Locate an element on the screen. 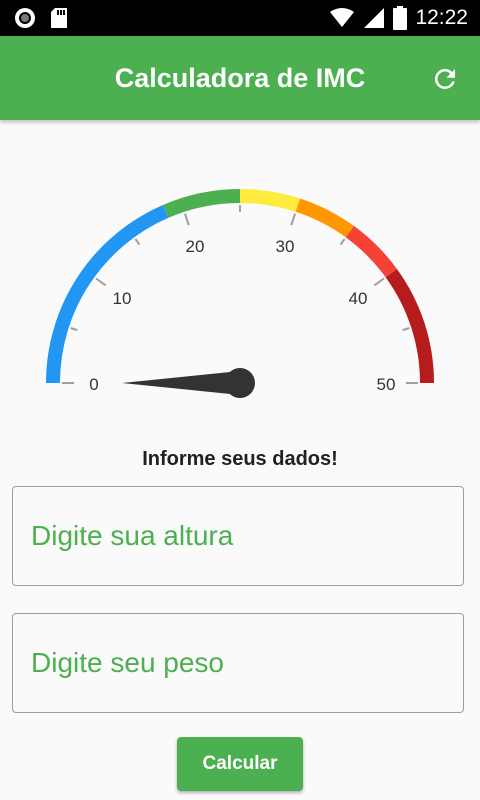  gauge-label: 10 is located at coordinates (122, 298).